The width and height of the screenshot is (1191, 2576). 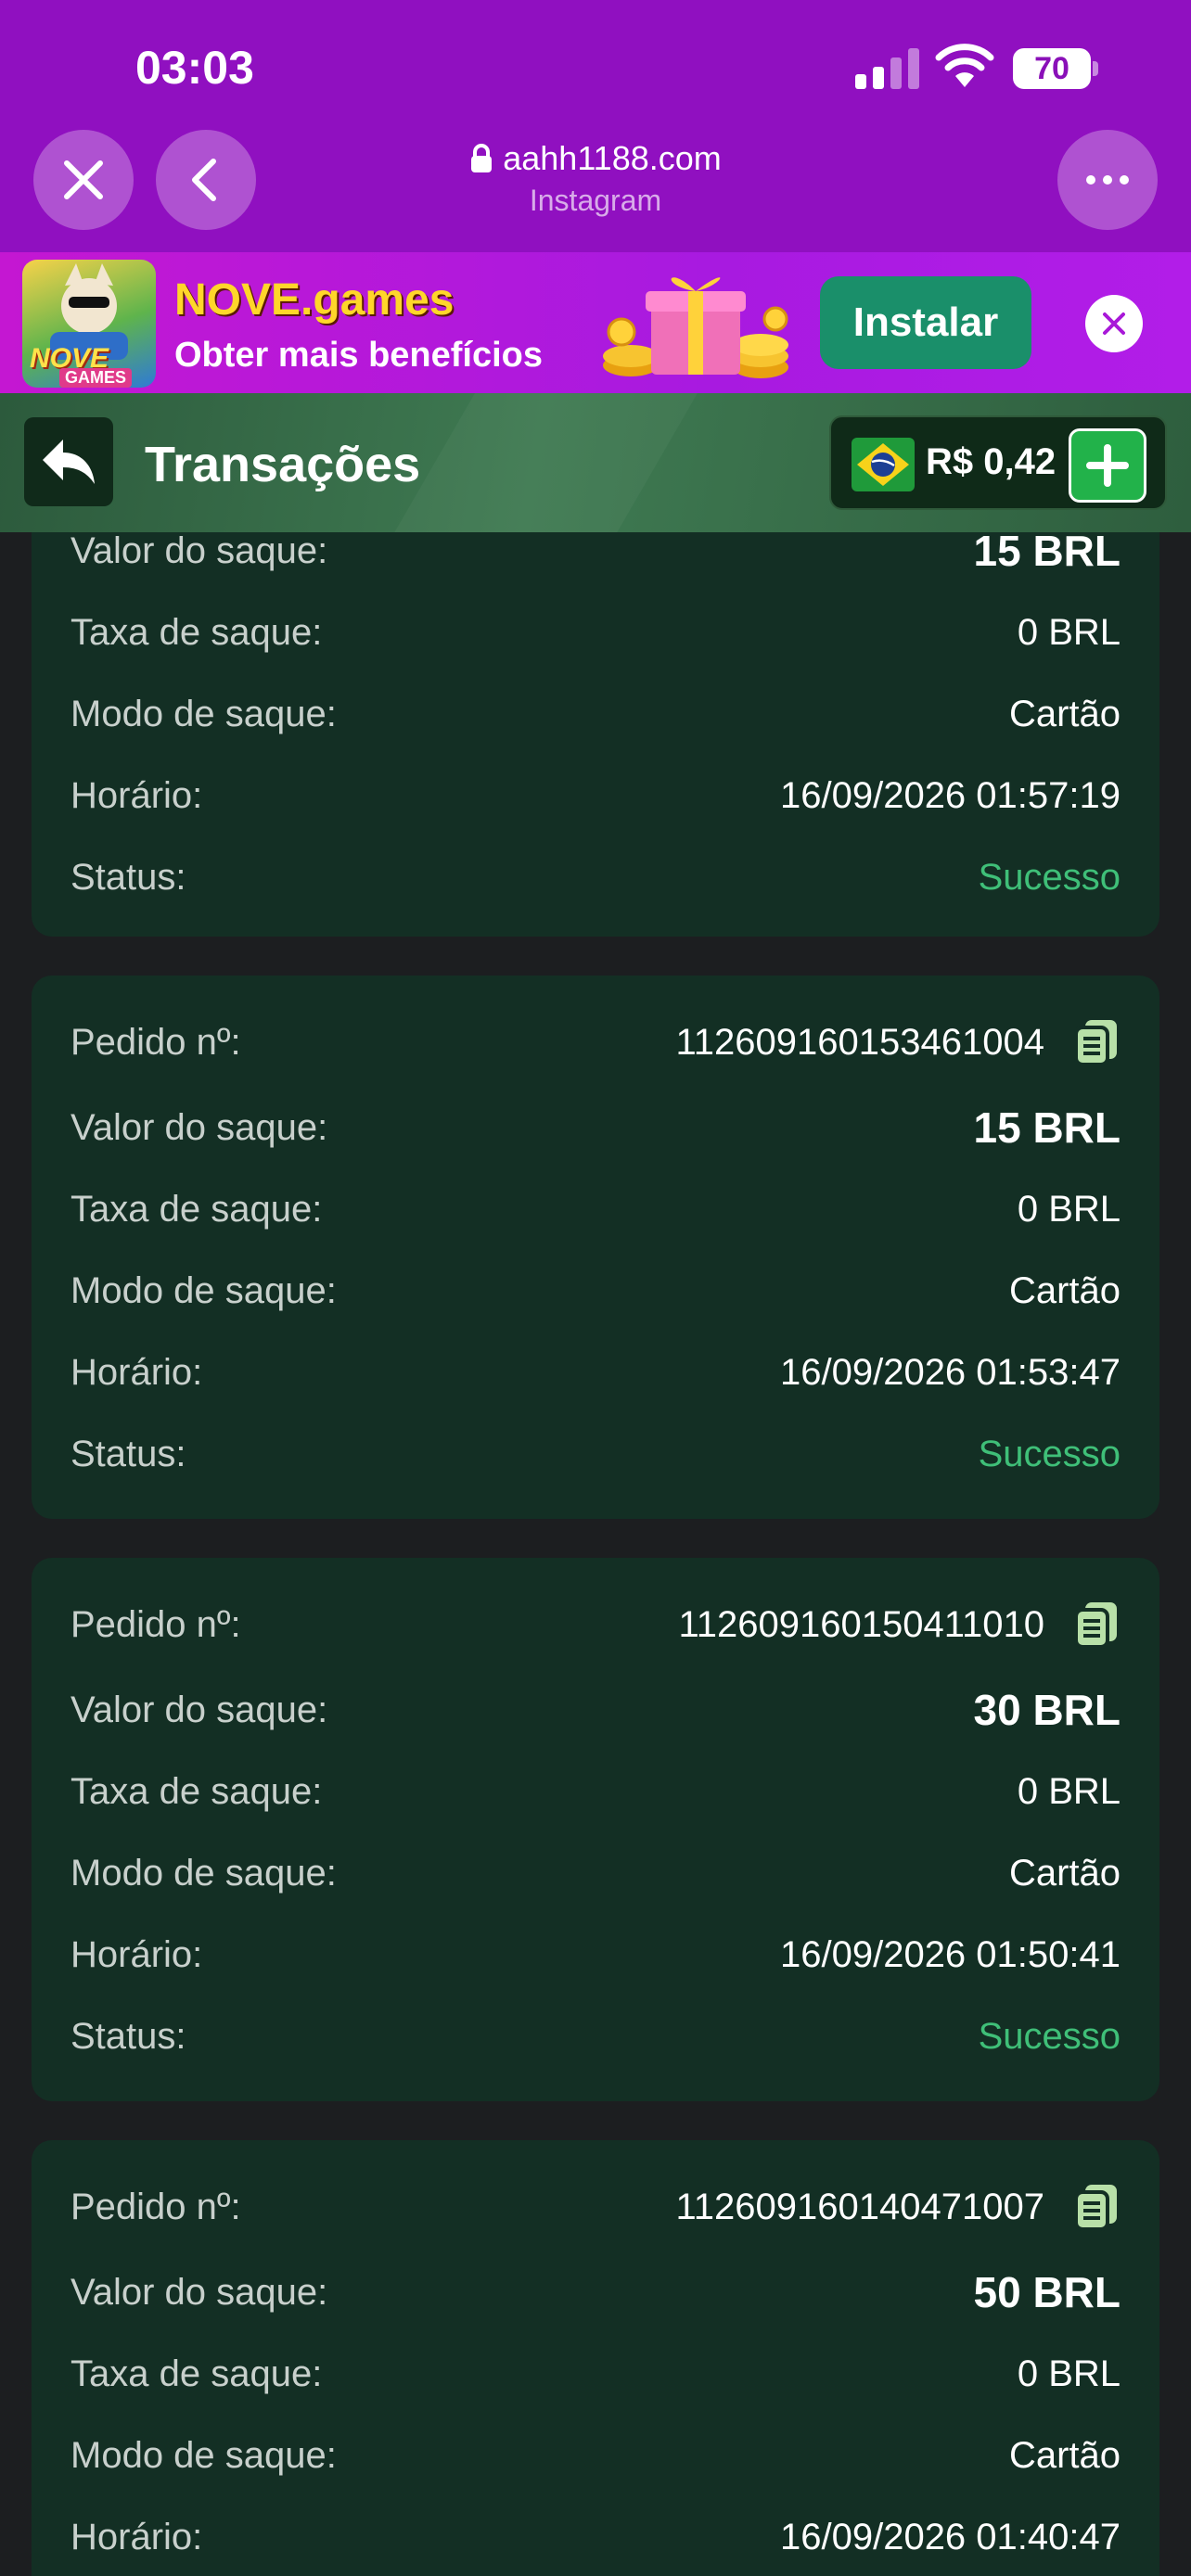 I want to click on battery-icon: 70, so click(x=1055, y=68).